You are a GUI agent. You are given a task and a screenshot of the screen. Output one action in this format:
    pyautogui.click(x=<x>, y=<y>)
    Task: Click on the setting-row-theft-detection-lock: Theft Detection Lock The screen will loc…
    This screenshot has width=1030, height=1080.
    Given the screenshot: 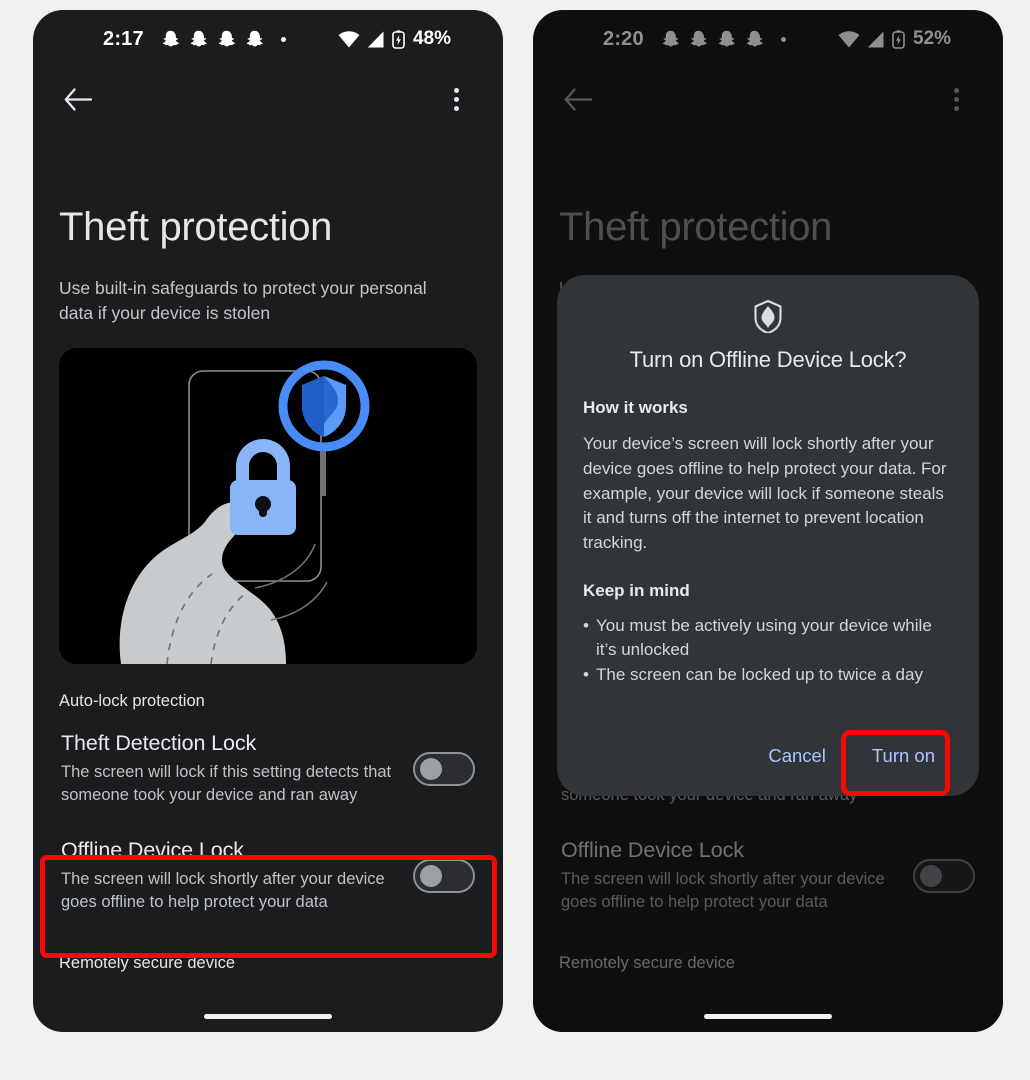 What is the action you would take?
    pyautogui.click(x=268, y=768)
    